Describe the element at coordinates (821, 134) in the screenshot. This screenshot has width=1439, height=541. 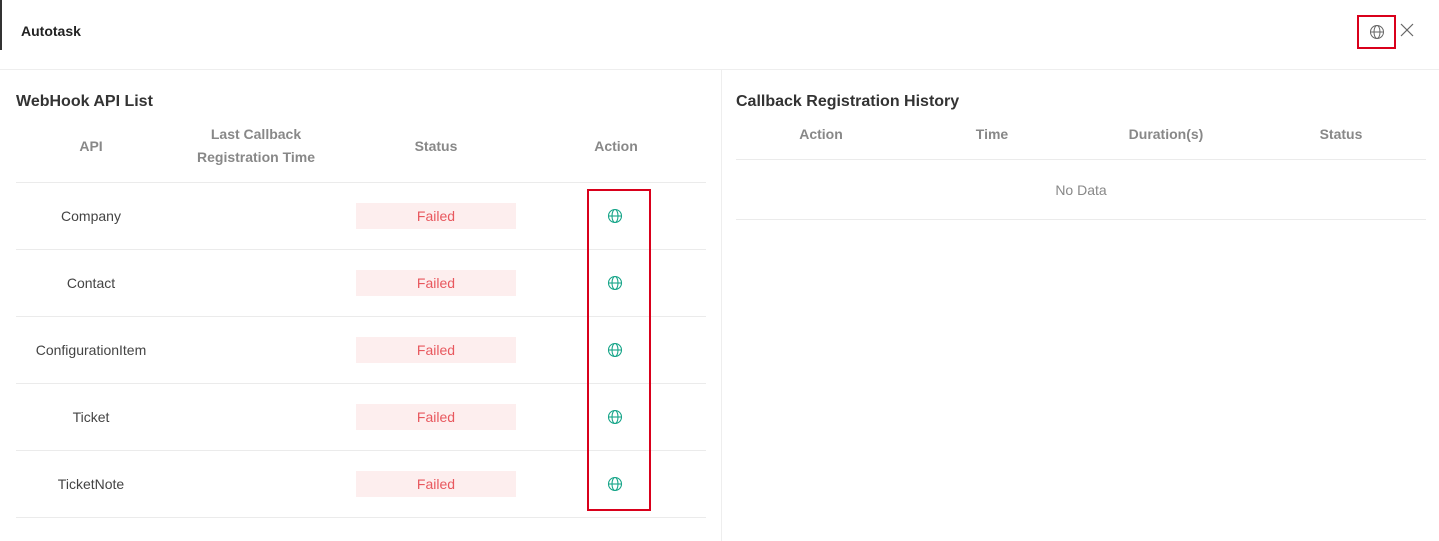
I see `history-col-action: Action` at that location.